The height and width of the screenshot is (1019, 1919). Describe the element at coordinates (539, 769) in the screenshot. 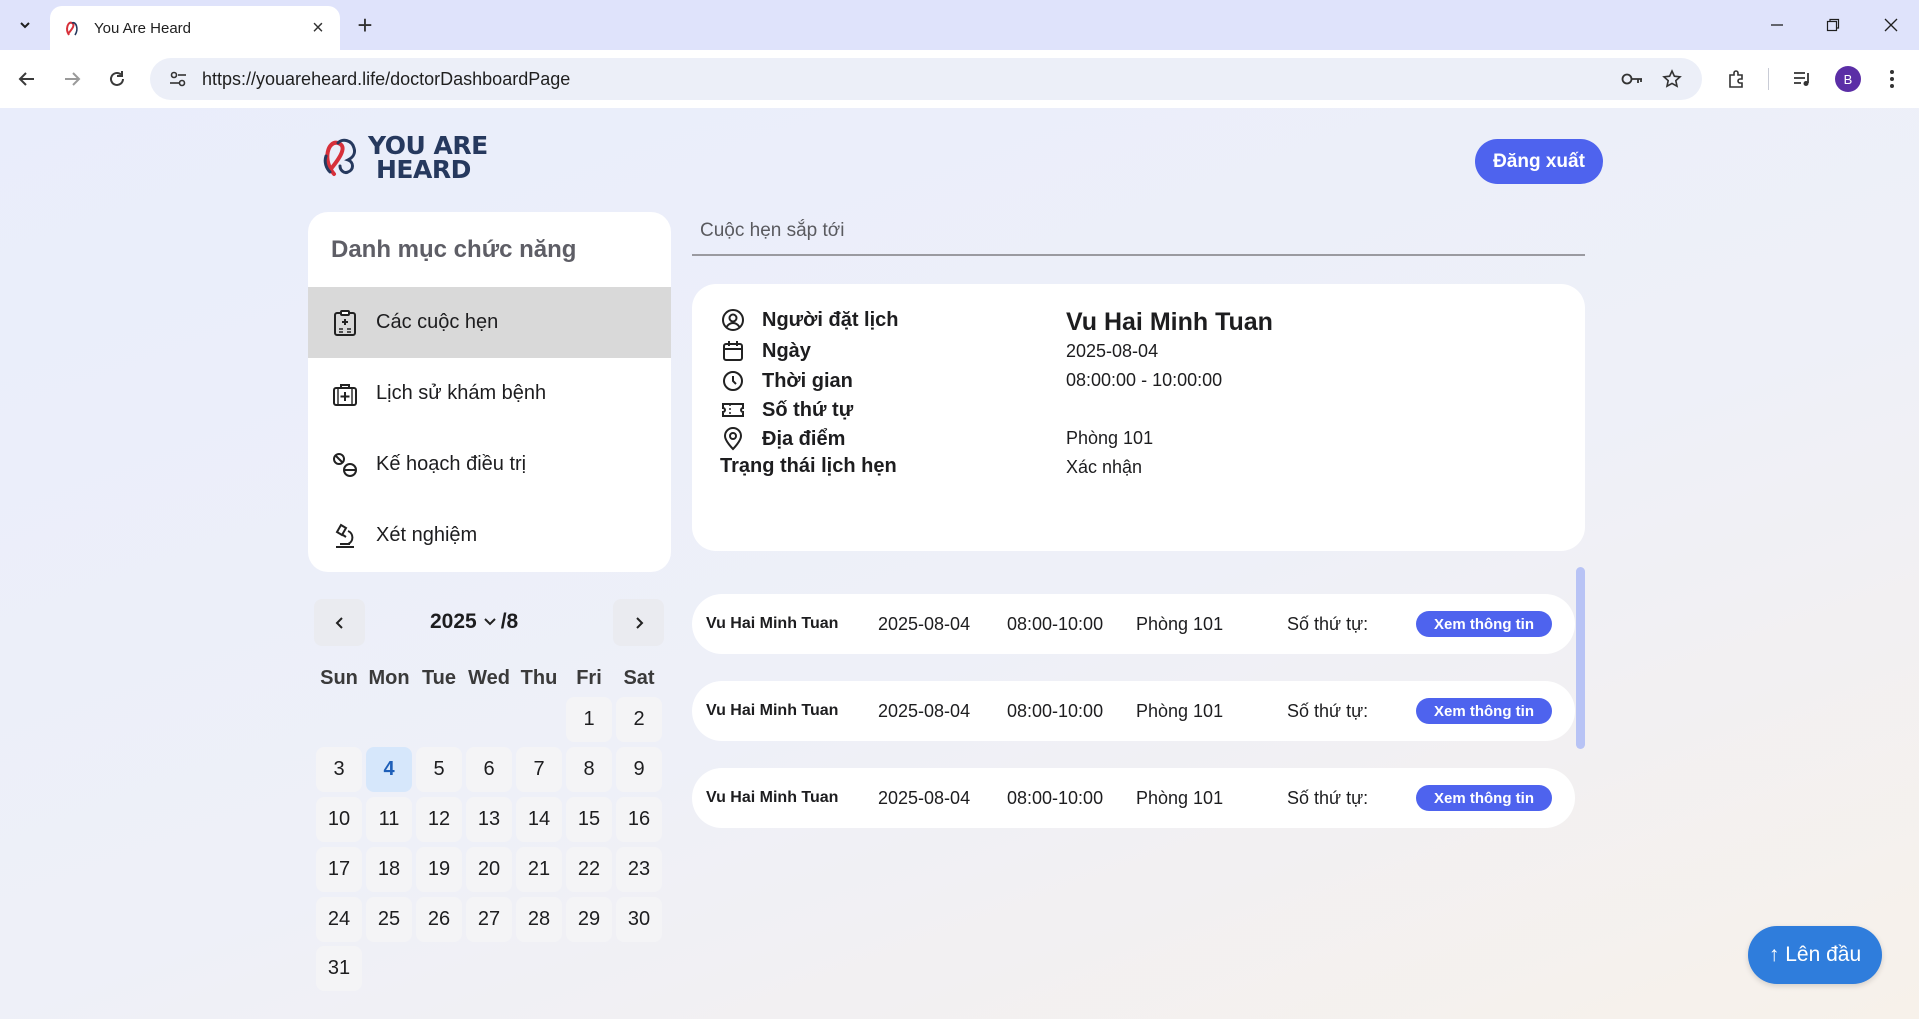

I see `calendar-day: 7` at that location.